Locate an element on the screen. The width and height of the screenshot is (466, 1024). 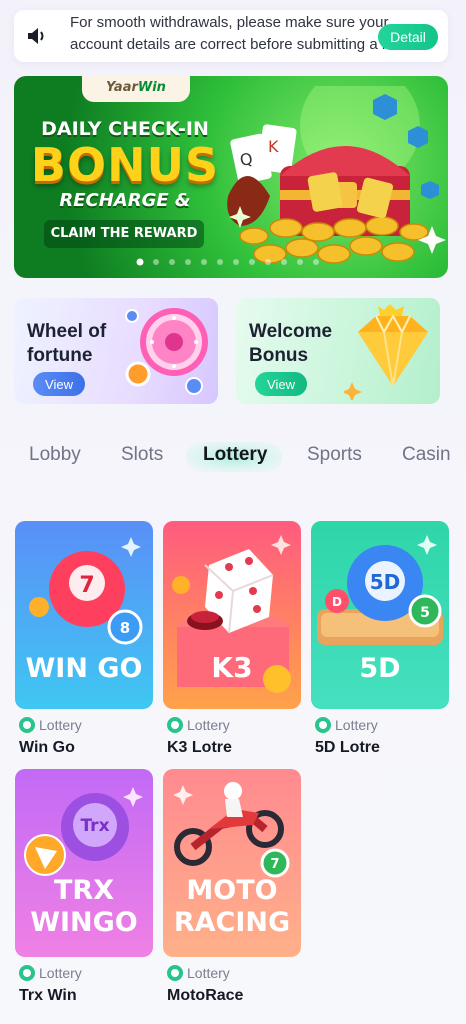
welcome-view-button: View is located at coordinates (281, 384).